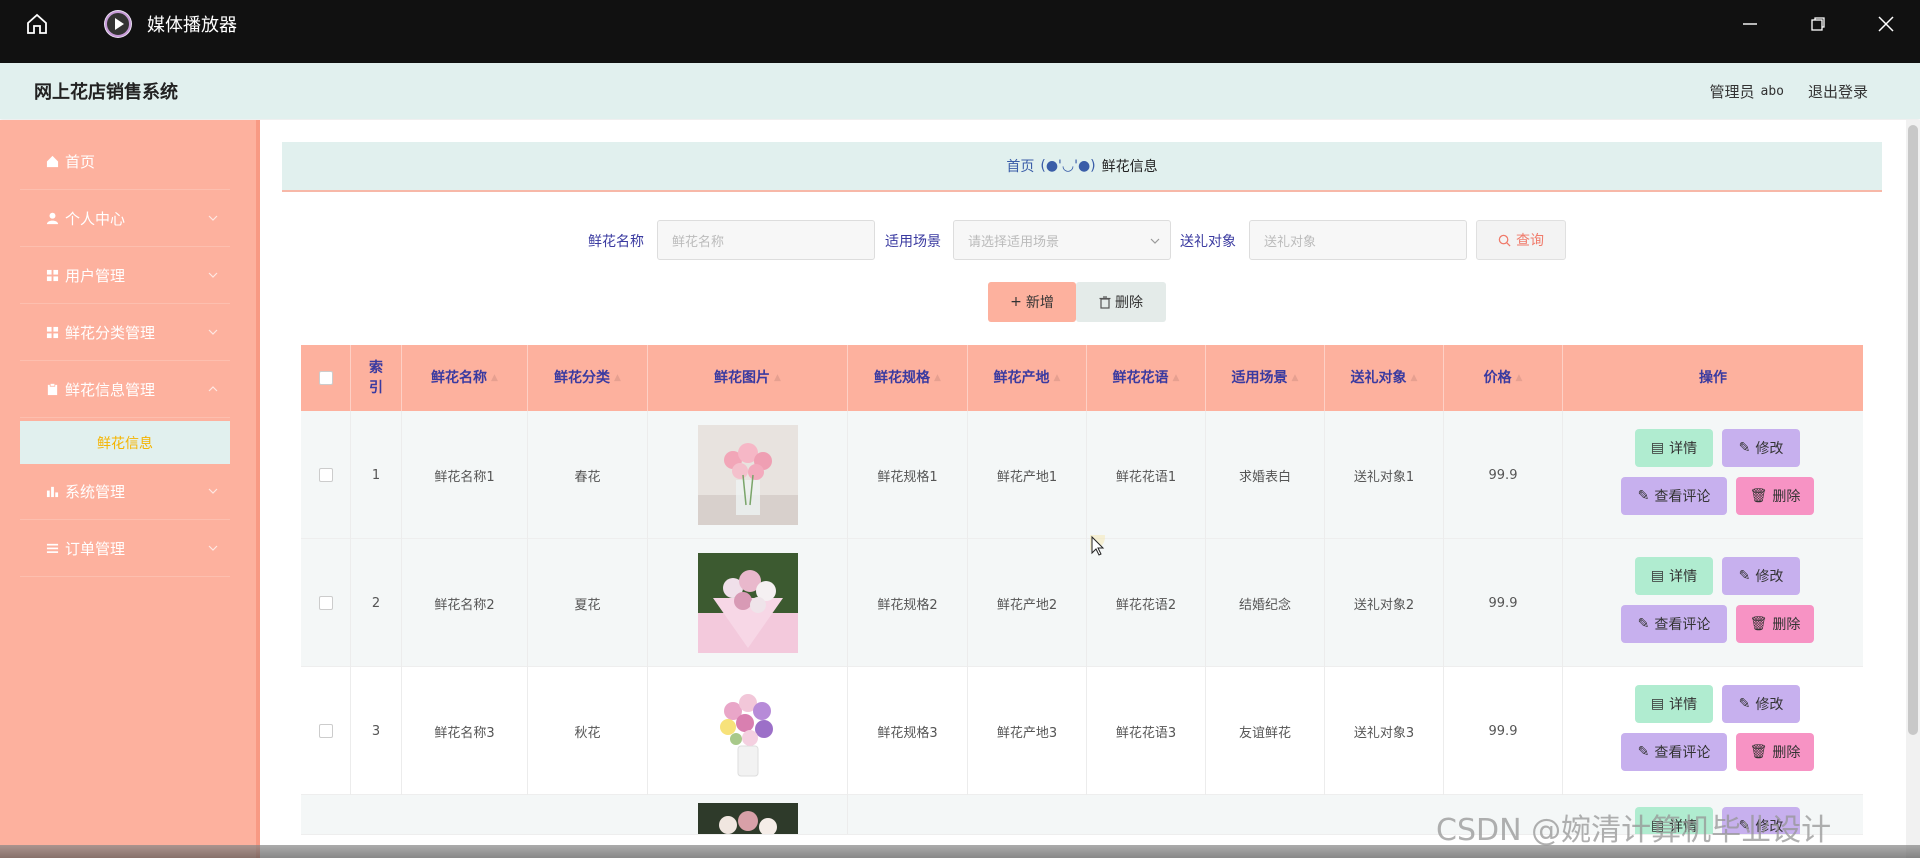  Describe the element at coordinates (125, 219) in the screenshot. I see `sidebar-item-profile: 个人中心` at that location.